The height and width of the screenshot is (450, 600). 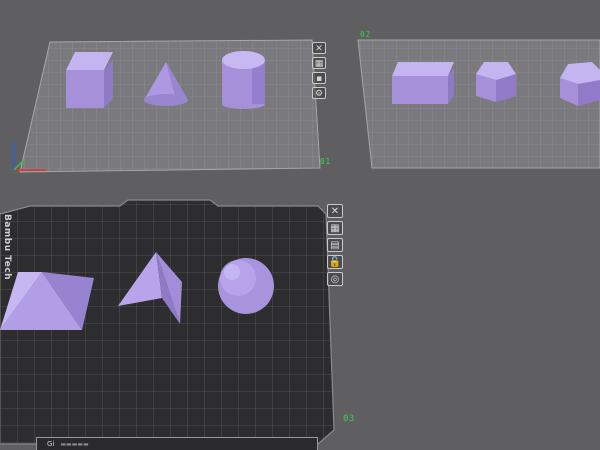 I want to click on settings-icon: ◎, so click(x=335, y=279).